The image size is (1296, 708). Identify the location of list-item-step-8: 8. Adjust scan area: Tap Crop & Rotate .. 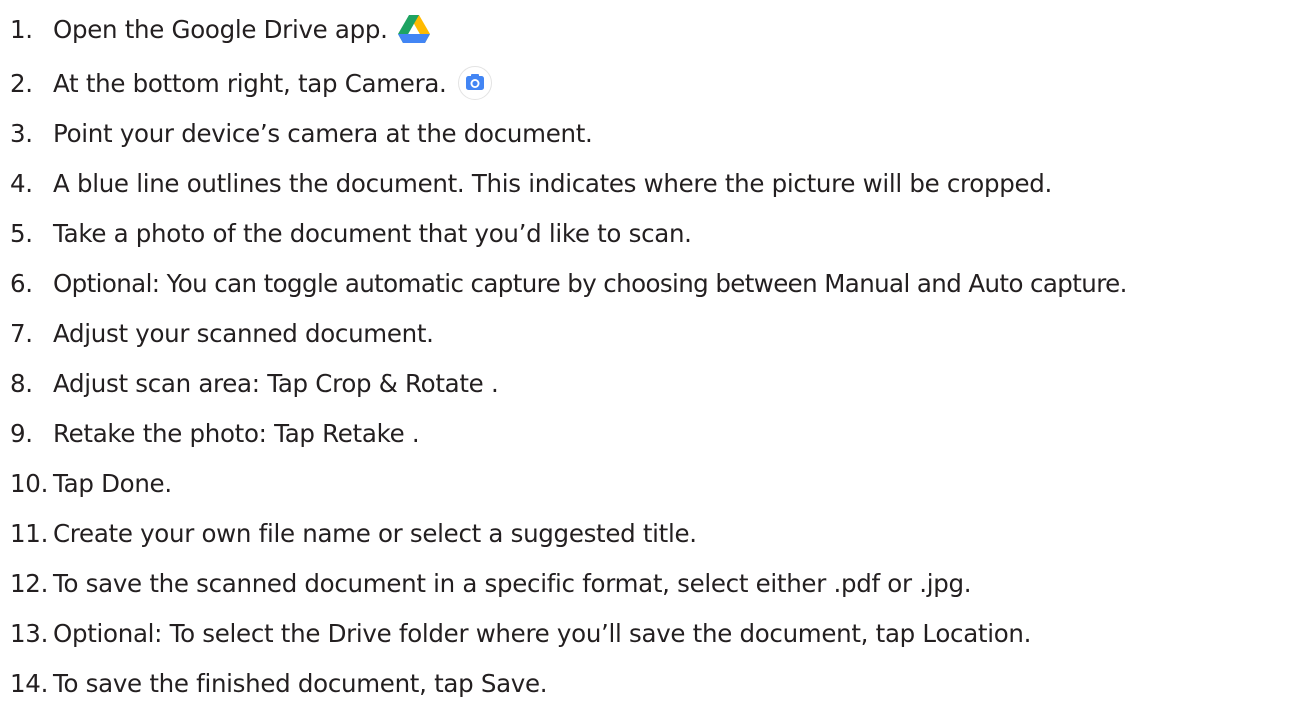
(652, 383).